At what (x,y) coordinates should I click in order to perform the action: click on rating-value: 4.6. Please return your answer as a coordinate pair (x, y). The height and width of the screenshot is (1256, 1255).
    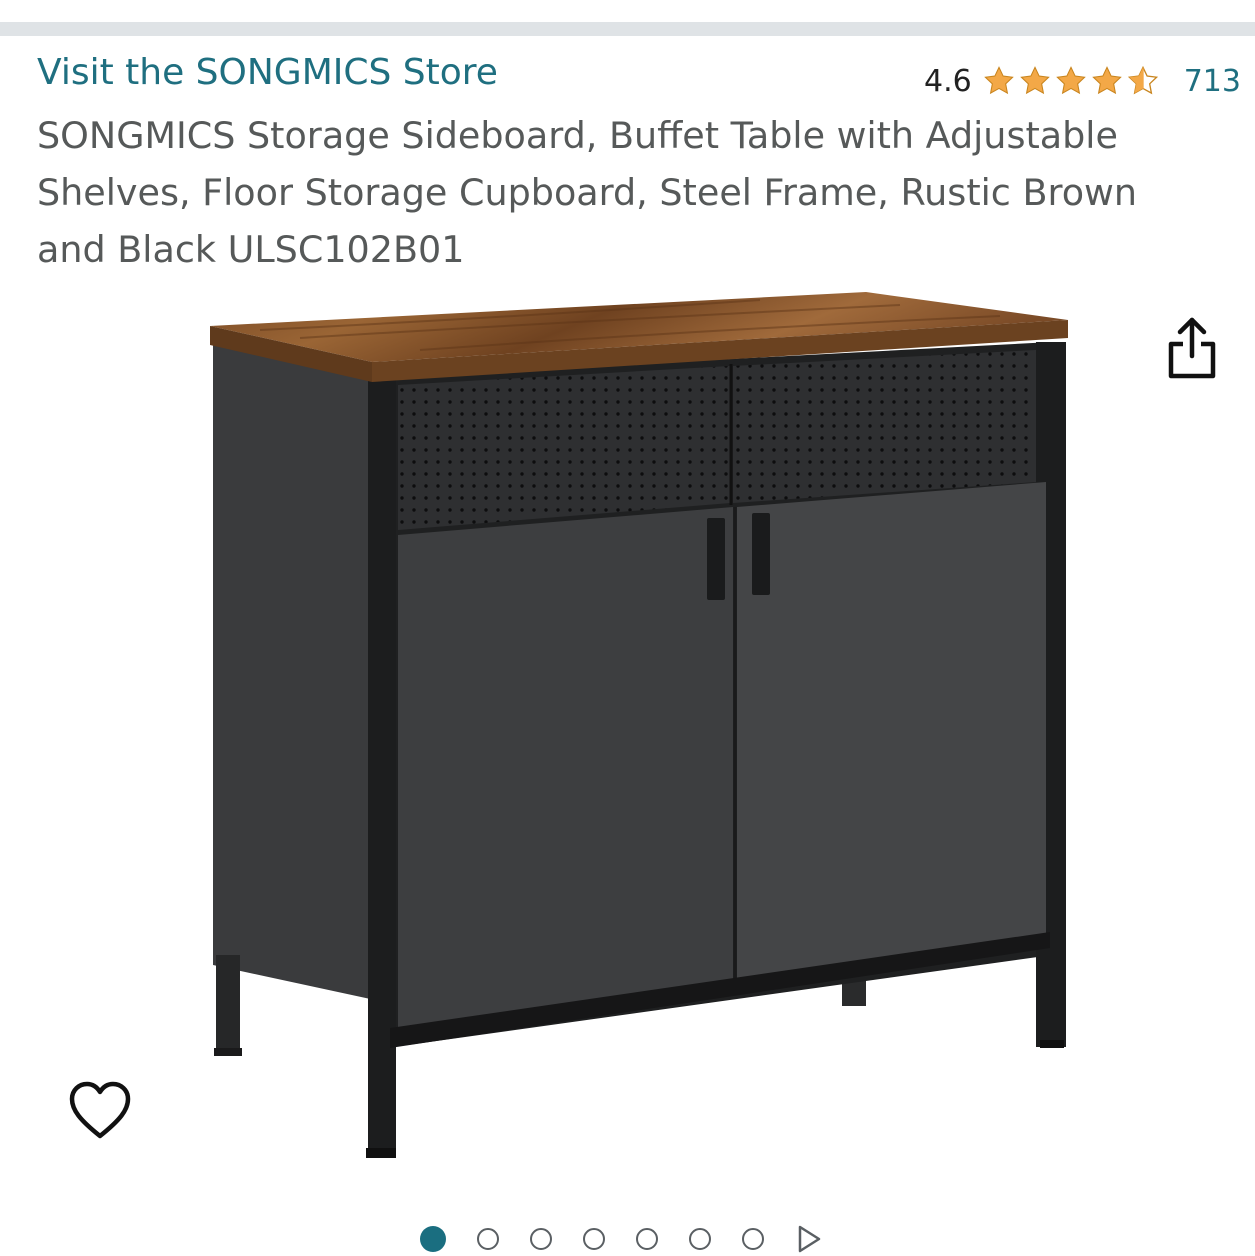
    Looking at the image, I should click on (948, 81).